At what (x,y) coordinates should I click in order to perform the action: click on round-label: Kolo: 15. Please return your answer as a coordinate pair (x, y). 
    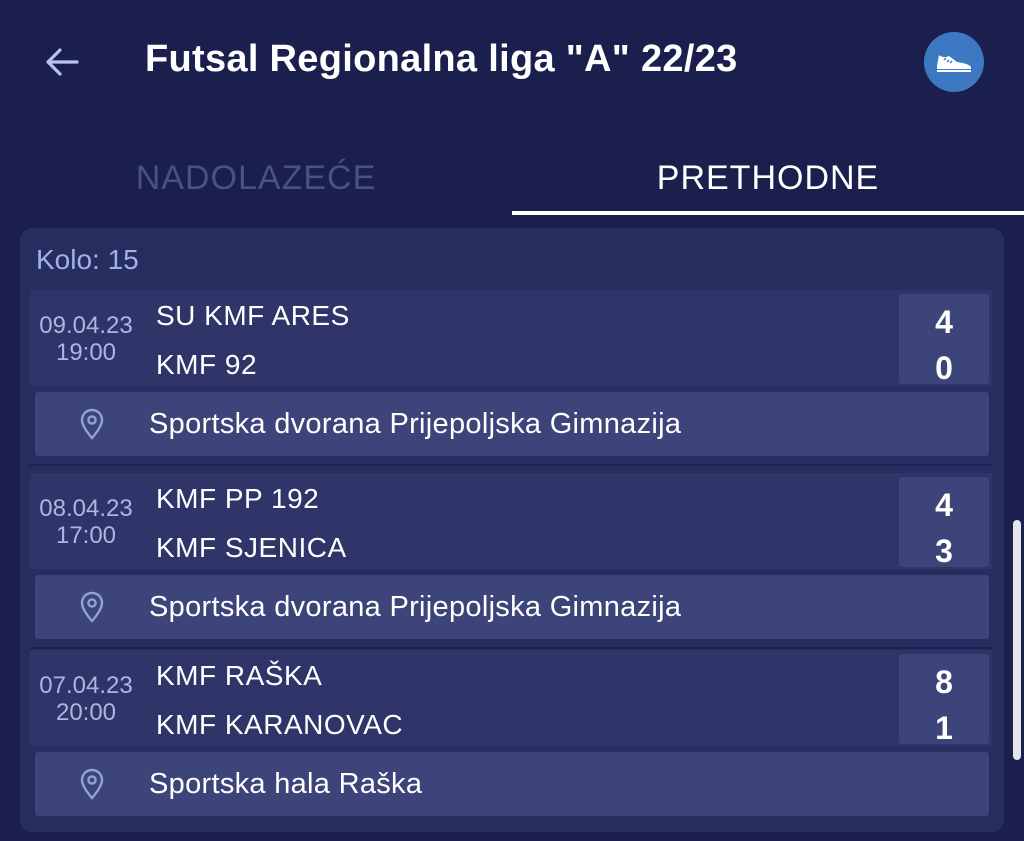
    Looking at the image, I should click on (87, 259).